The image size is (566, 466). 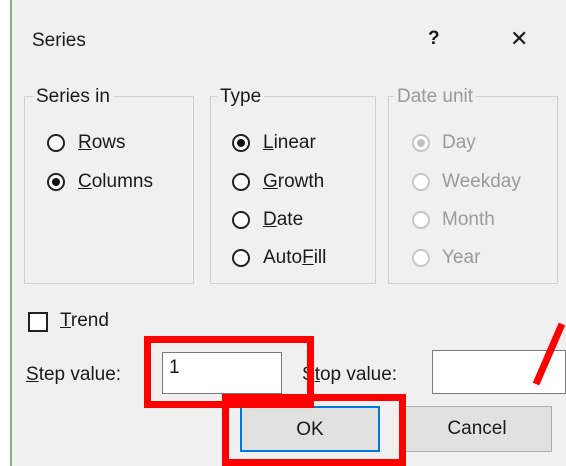 What do you see at coordinates (421, 258) in the screenshot?
I see `year-radio` at bounding box center [421, 258].